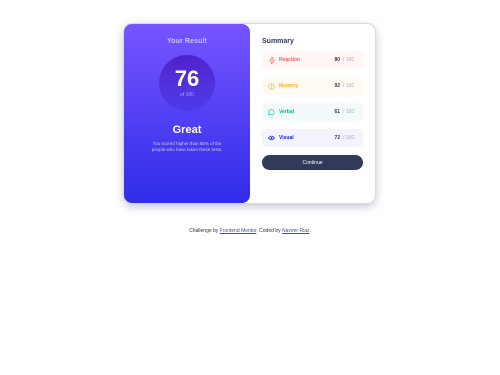 The width and height of the screenshot is (500, 375). What do you see at coordinates (290, 60) in the screenshot?
I see `summary-label: Reaction` at bounding box center [290, 60].